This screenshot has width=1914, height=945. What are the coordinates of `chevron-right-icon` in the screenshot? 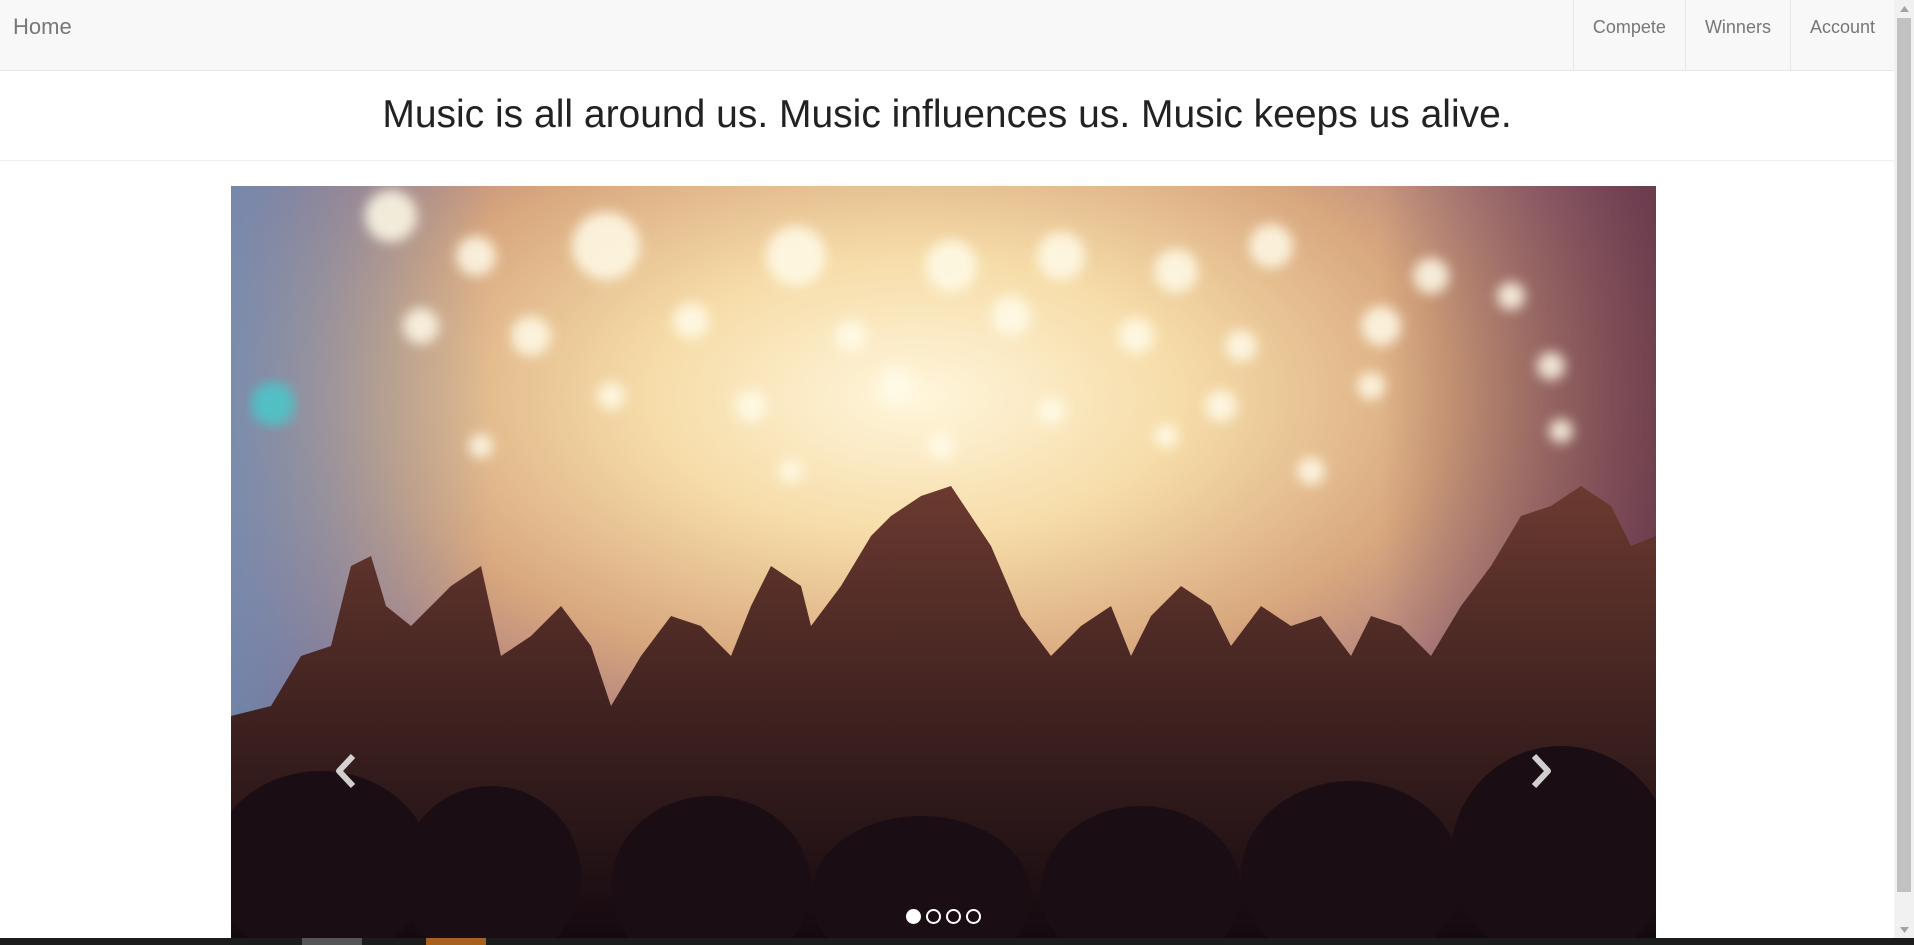 It's located at (1541, 771).